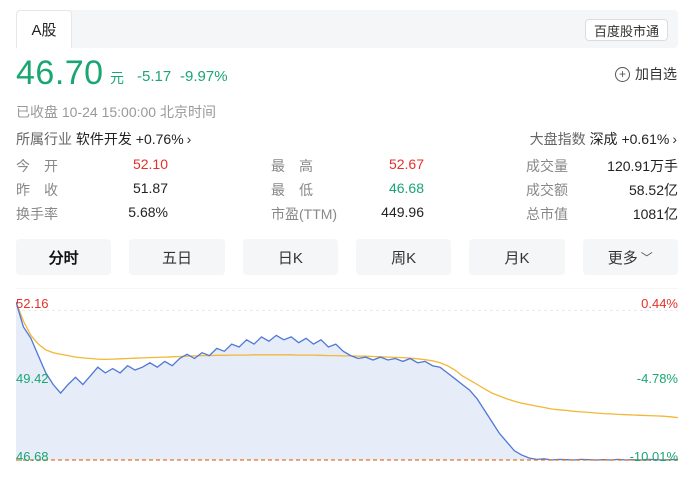 This screenshot has width=693, height=482. I want to click on status-label: 已收盘, so click(37, 112).